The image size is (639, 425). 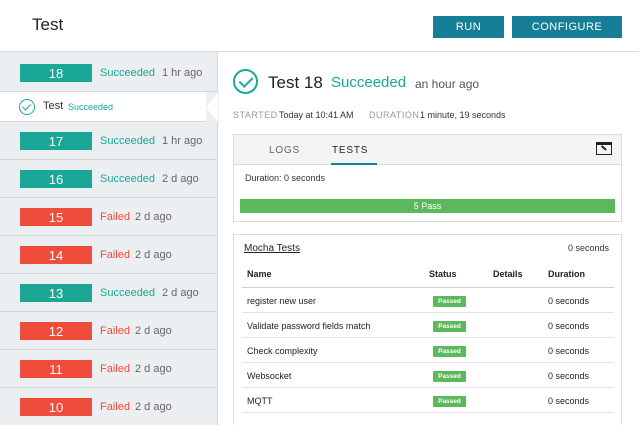 What do you see at coordinates (566, 274) in the screenshot?
I see `col-header-duration: Duration` at bounding box center [566, 274].